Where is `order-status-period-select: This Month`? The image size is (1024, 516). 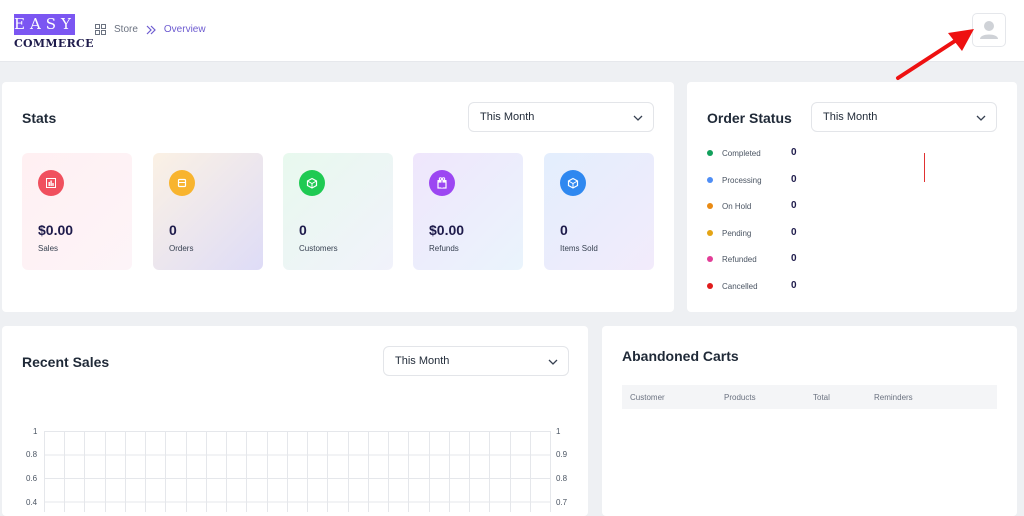
order-status-period-select: This Month is located at coordinates (904, 117).